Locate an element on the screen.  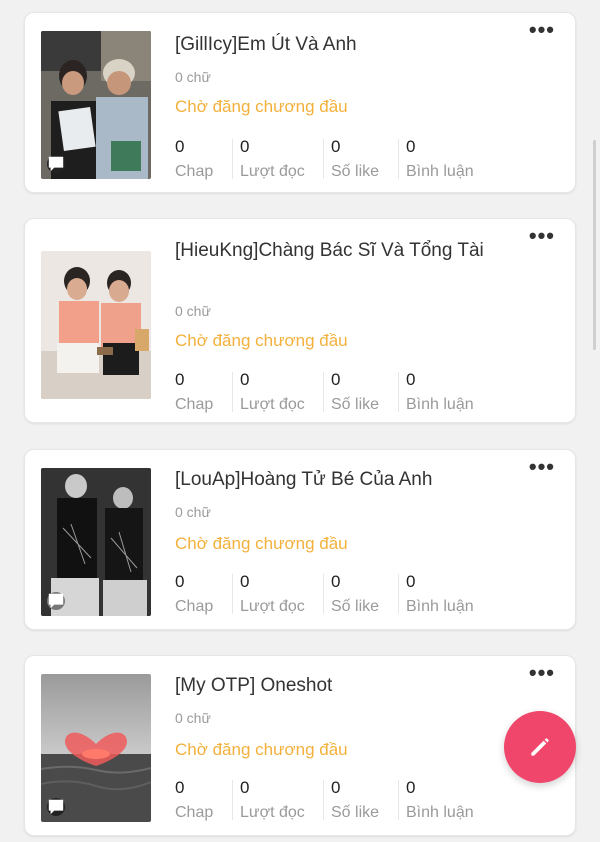
scrollbar is located at coordinates (594, 245).